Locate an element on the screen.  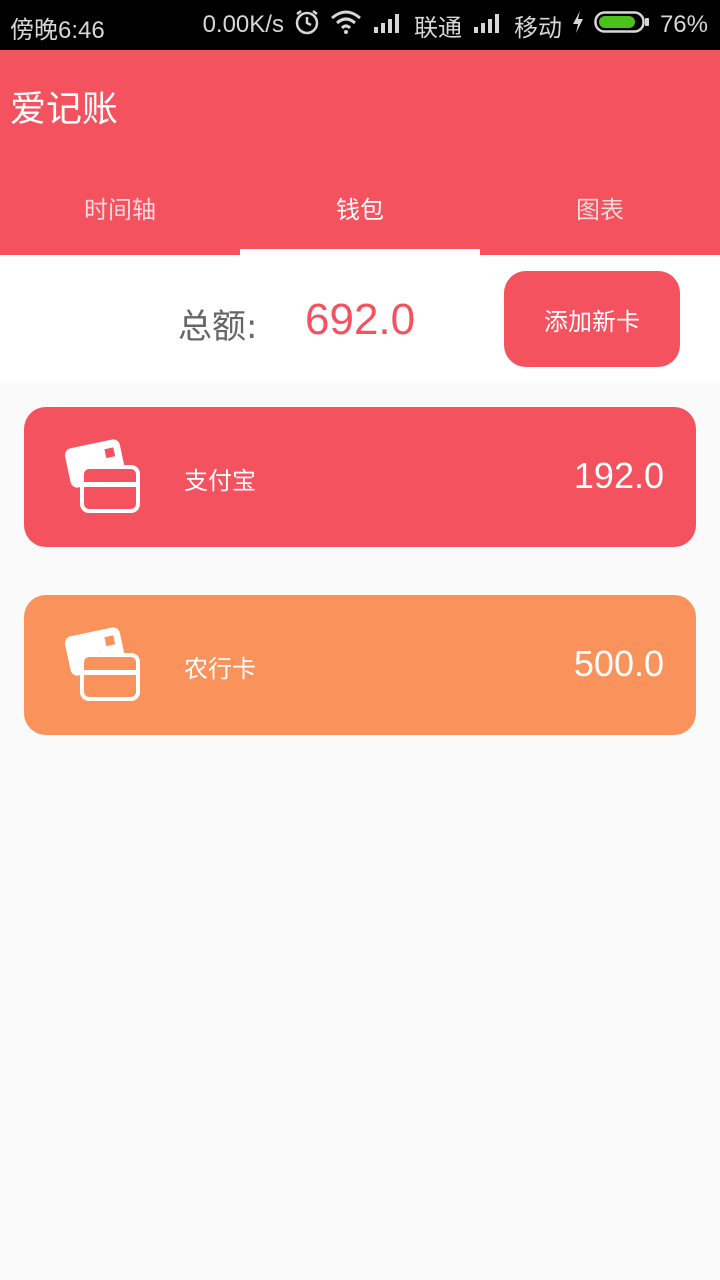
alarm-icon is located at coordinates (307, 25).